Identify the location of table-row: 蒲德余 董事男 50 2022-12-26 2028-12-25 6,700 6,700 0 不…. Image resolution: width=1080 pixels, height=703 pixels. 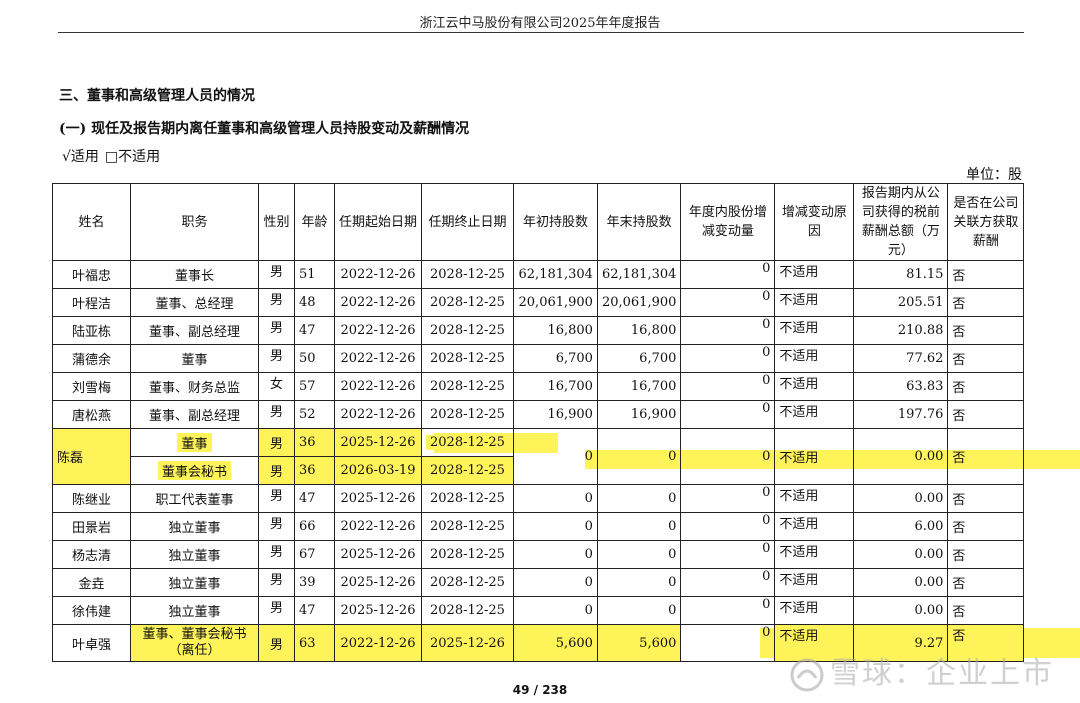
(538, 358).